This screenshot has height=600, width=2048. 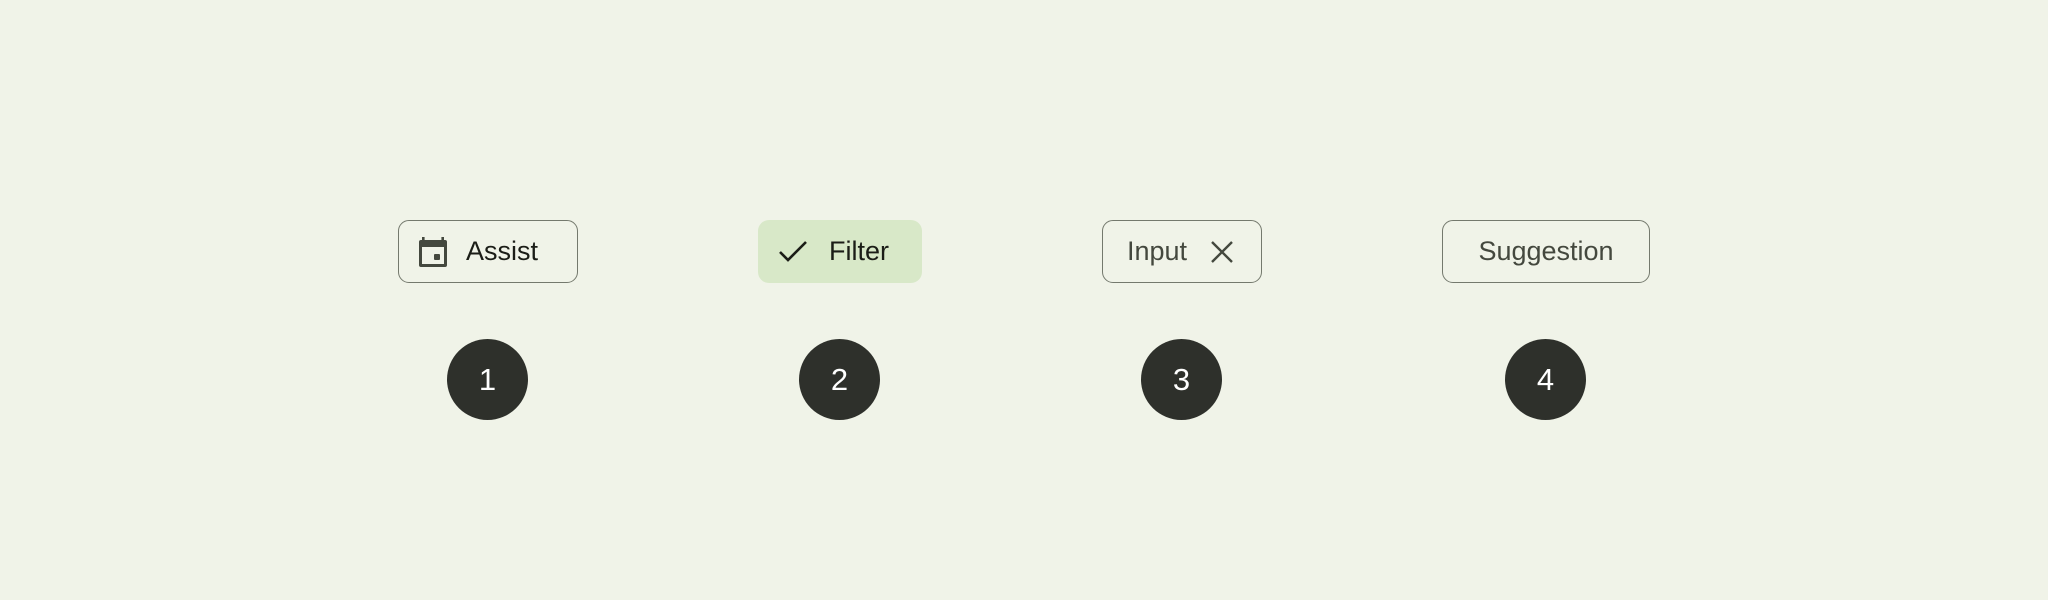 I want to click on calendar-icon, so click(x=433, y=251).